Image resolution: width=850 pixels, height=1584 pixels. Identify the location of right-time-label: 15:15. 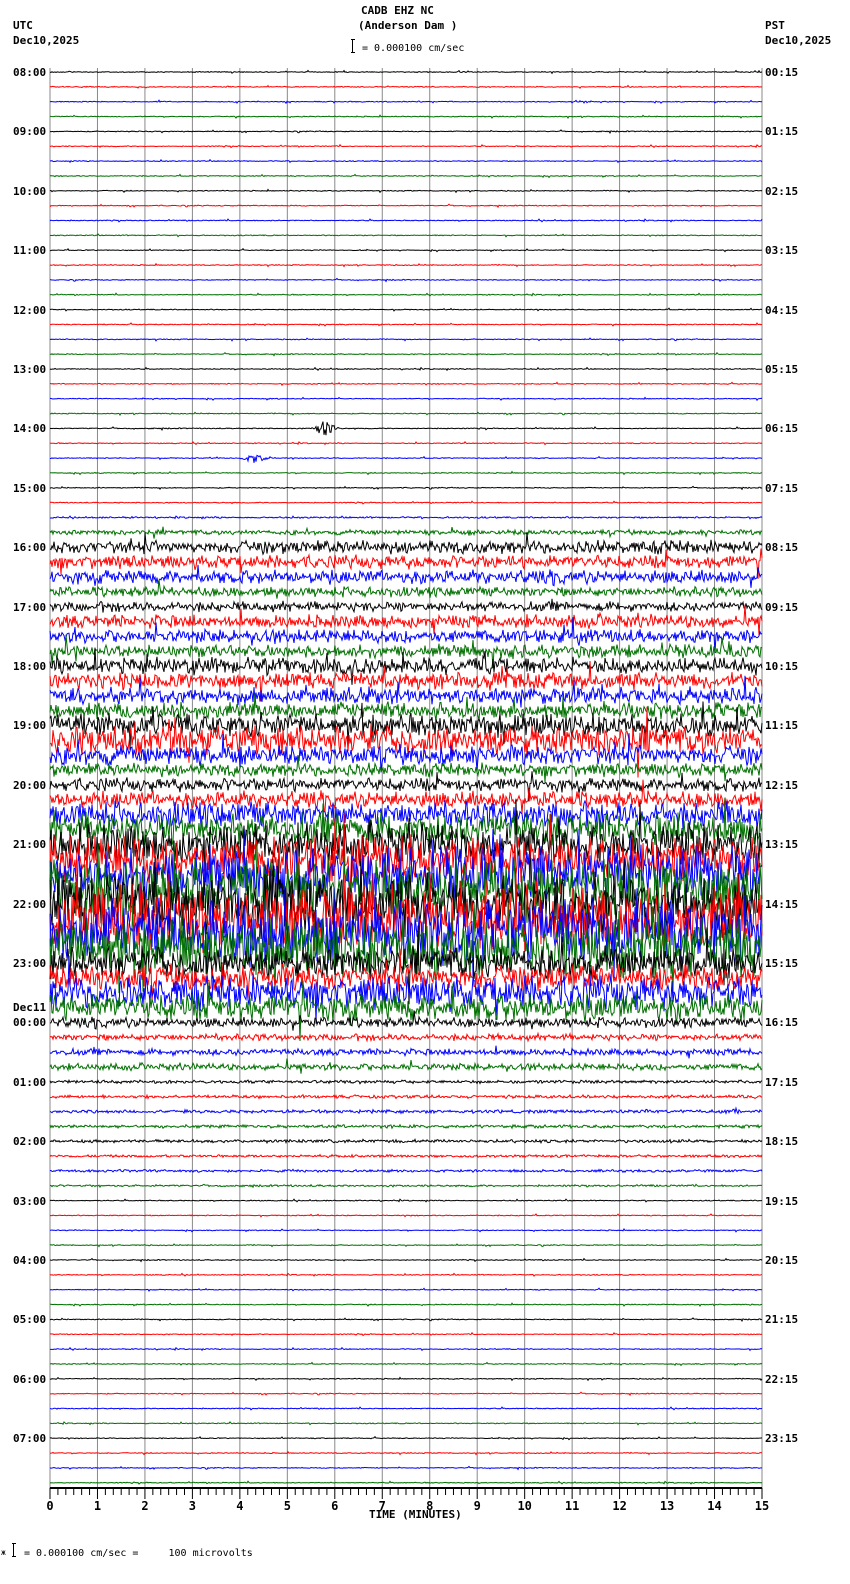
(782, 963).